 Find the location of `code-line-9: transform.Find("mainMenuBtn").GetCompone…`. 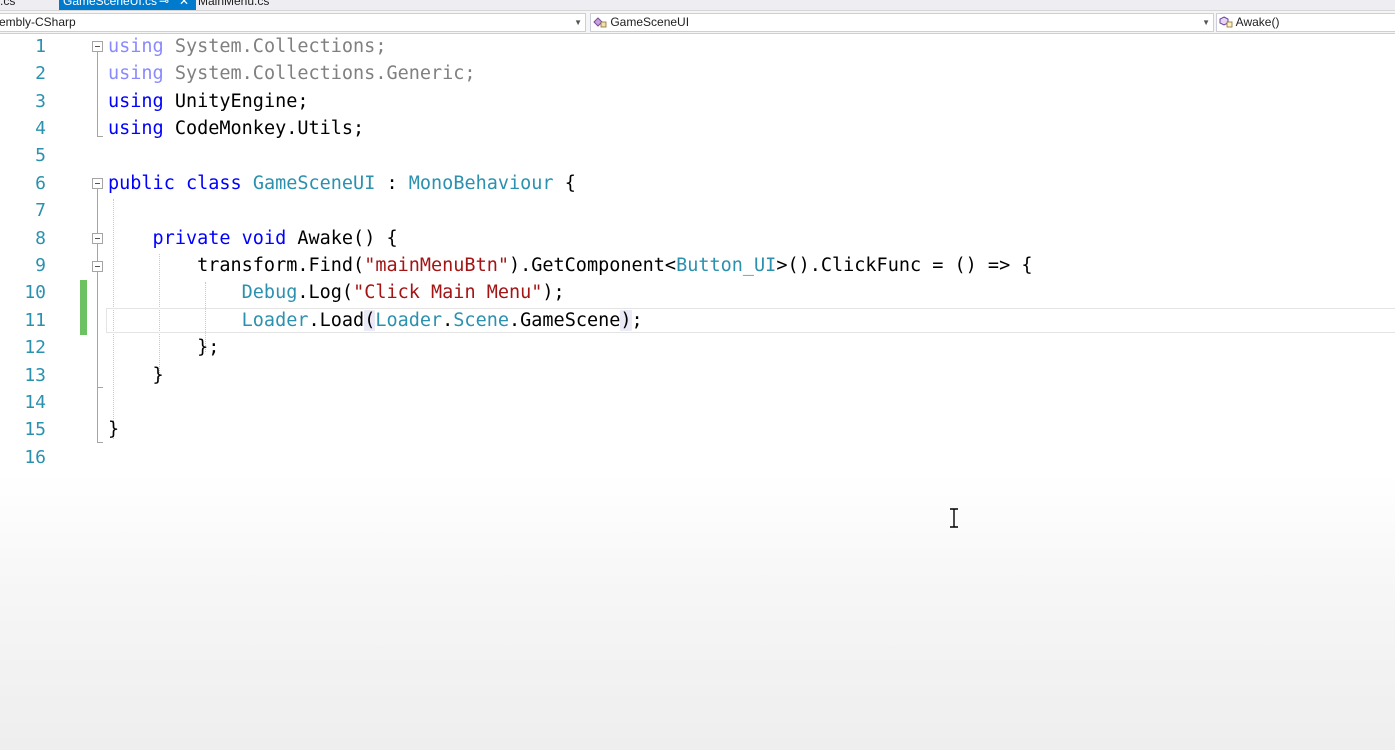

code-line-9: transform.Find("mainMenuBtn").GetCompone… is located at coordinates (570, 265).